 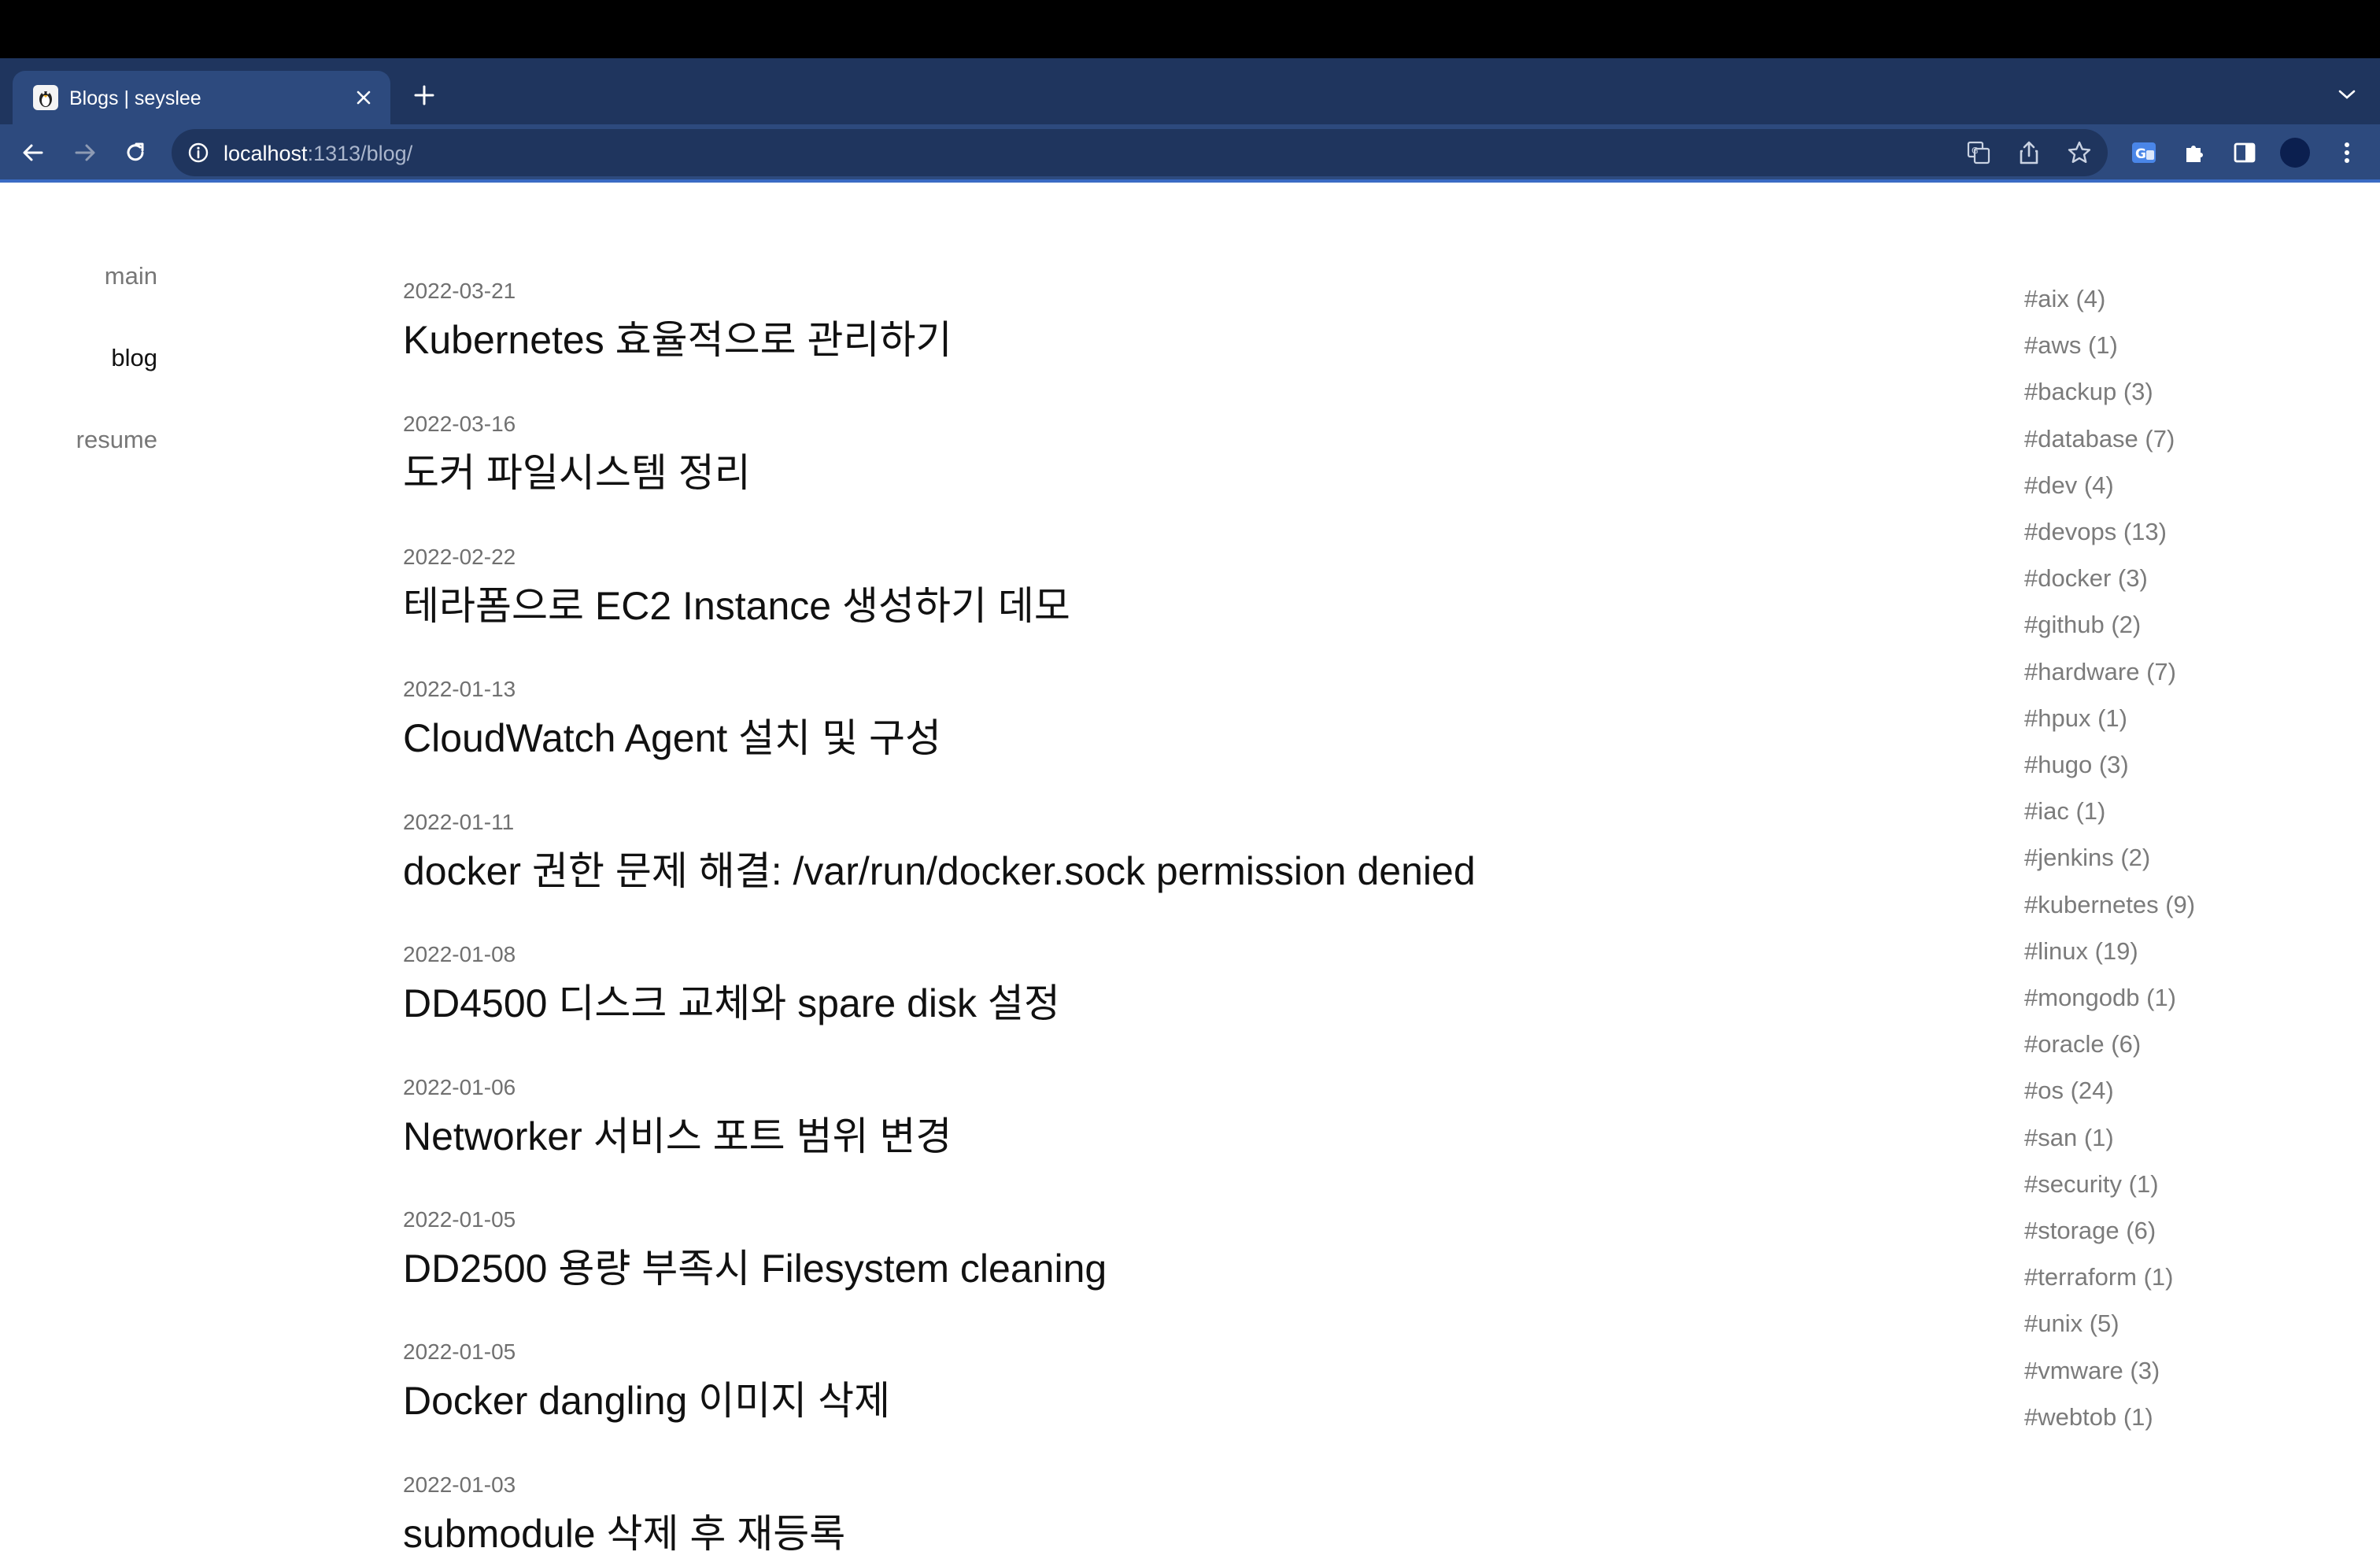 I want to click on post-title-link: CloudWatch Agent 설치 및 구성, so click(x=672, y=735).